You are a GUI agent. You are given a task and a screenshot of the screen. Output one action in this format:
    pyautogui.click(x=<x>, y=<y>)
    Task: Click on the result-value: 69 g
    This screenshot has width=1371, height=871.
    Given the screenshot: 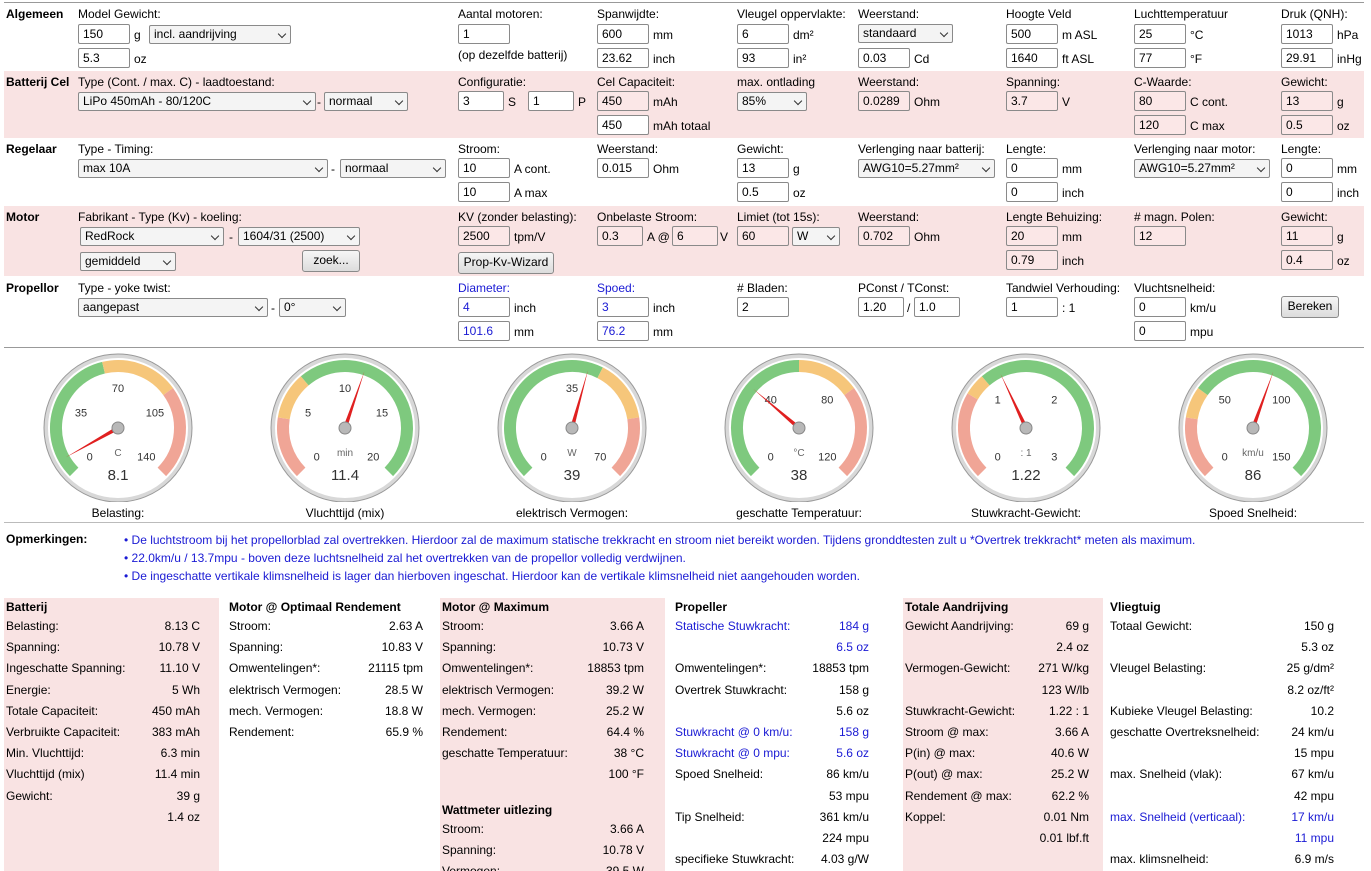 What is the action you would take?
    pyautogui.click(x=1077, y=626)
    